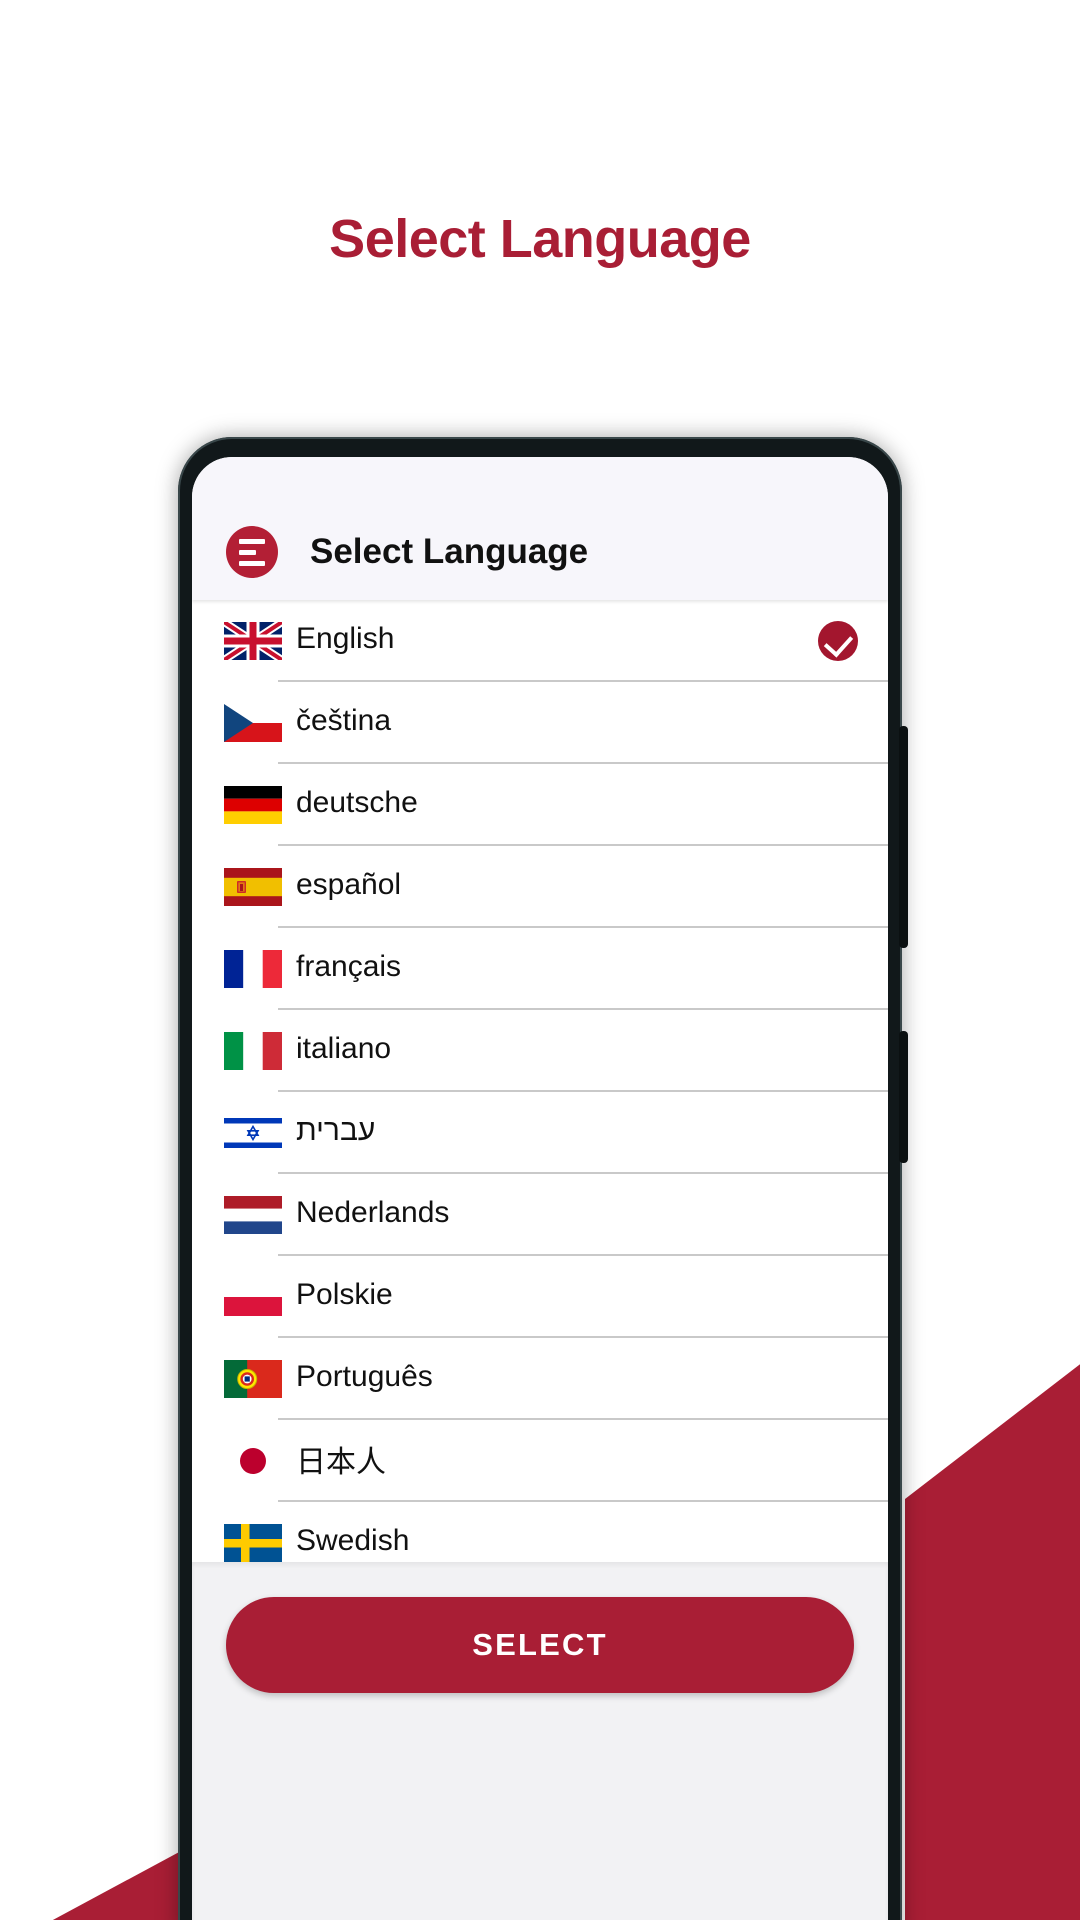 This screenshot has height=1920, width=1080. Describe the element at coordinates (253, 805) in the screenshot. I see `flag-germany-icon` at that location.